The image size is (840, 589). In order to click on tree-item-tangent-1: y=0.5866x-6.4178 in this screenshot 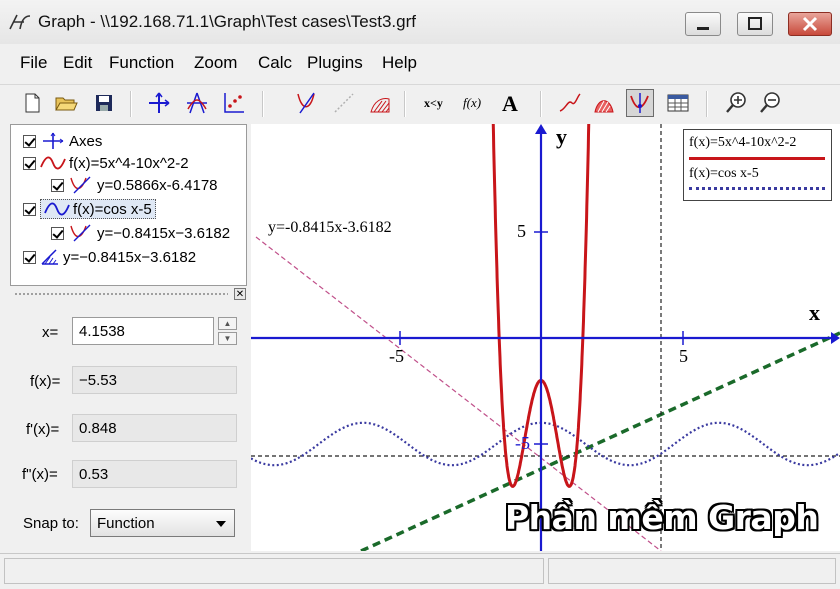, I will do `click(134, 185)`.